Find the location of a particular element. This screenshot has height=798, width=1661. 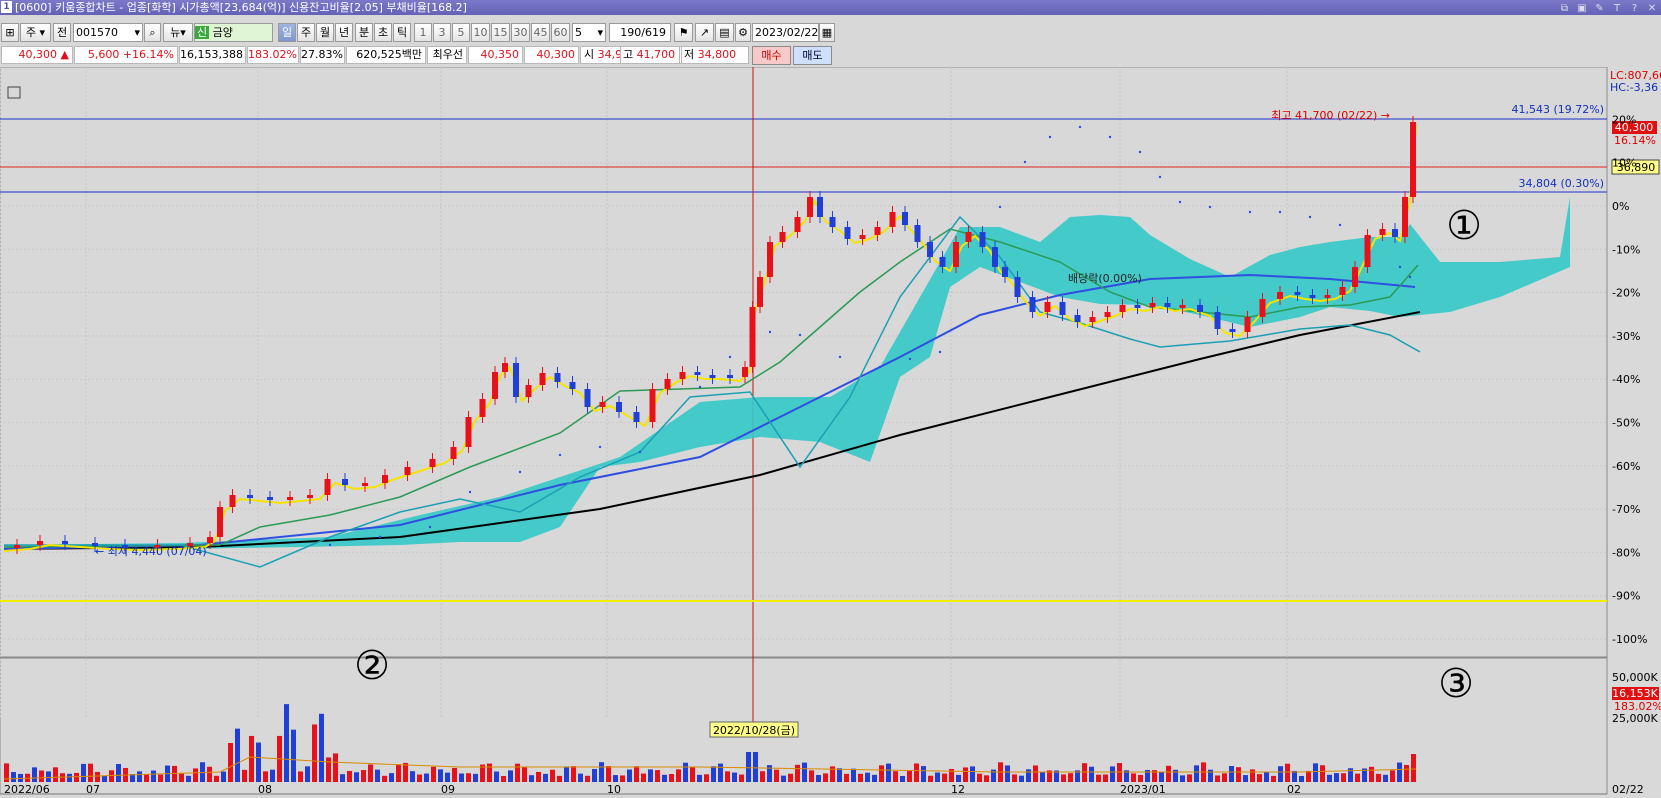

tab-year: 년 is located at coordinates (344, 32).